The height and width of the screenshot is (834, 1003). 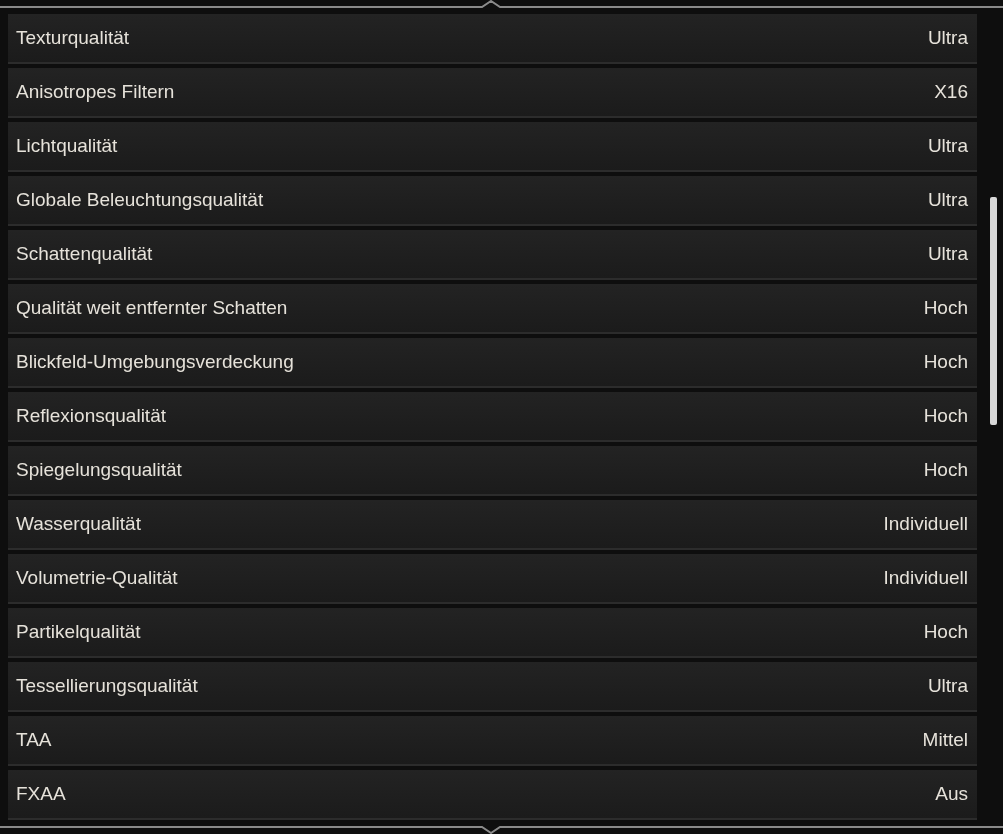 What do you see at coordinates (492, 741) in the screenshot?
I see `setting-row: TAA Mittel` at bounding box center [492, 741].